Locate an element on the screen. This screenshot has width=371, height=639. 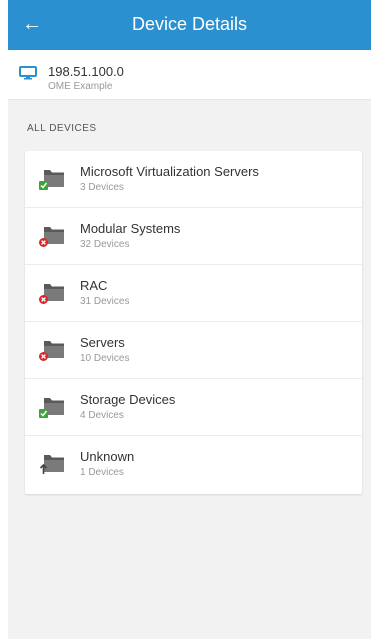
monitor-icon is located at coordinates (28, 73).